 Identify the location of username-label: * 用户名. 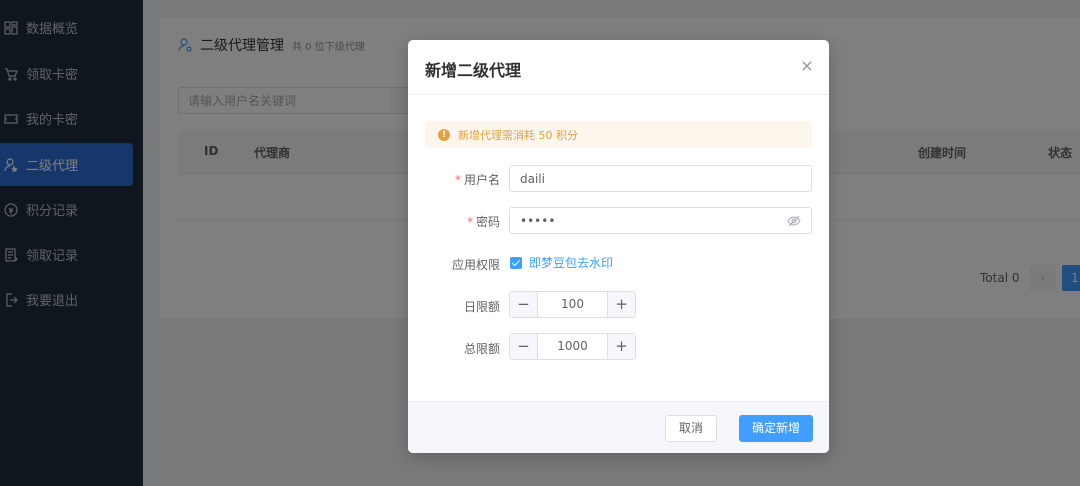
(477, 180).